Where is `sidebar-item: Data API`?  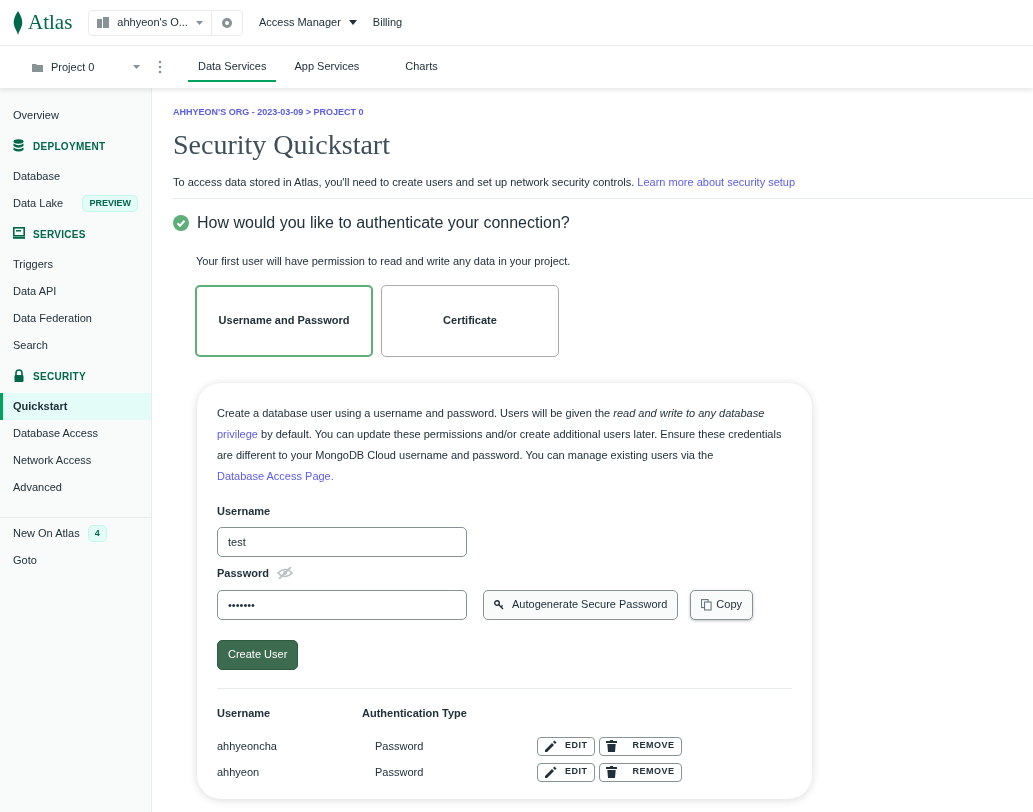 sidebar-item: Data API is located at coordinates (75, 291).